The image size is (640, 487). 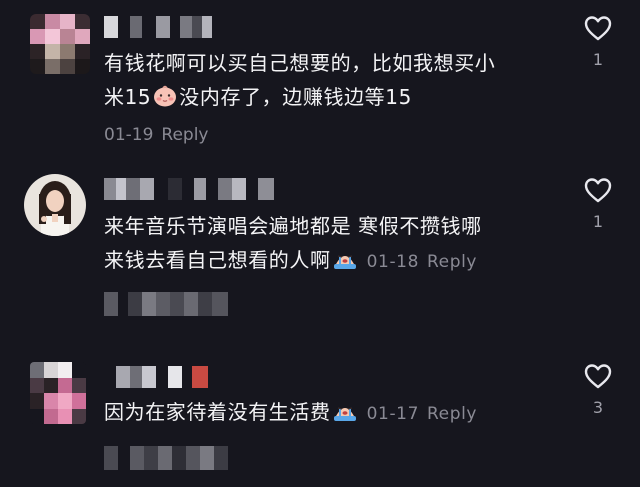 What do you see at coordinates (393, 414) in the screenshot?
I see `comment-date: 01-17` at bounding box center [393, 414].